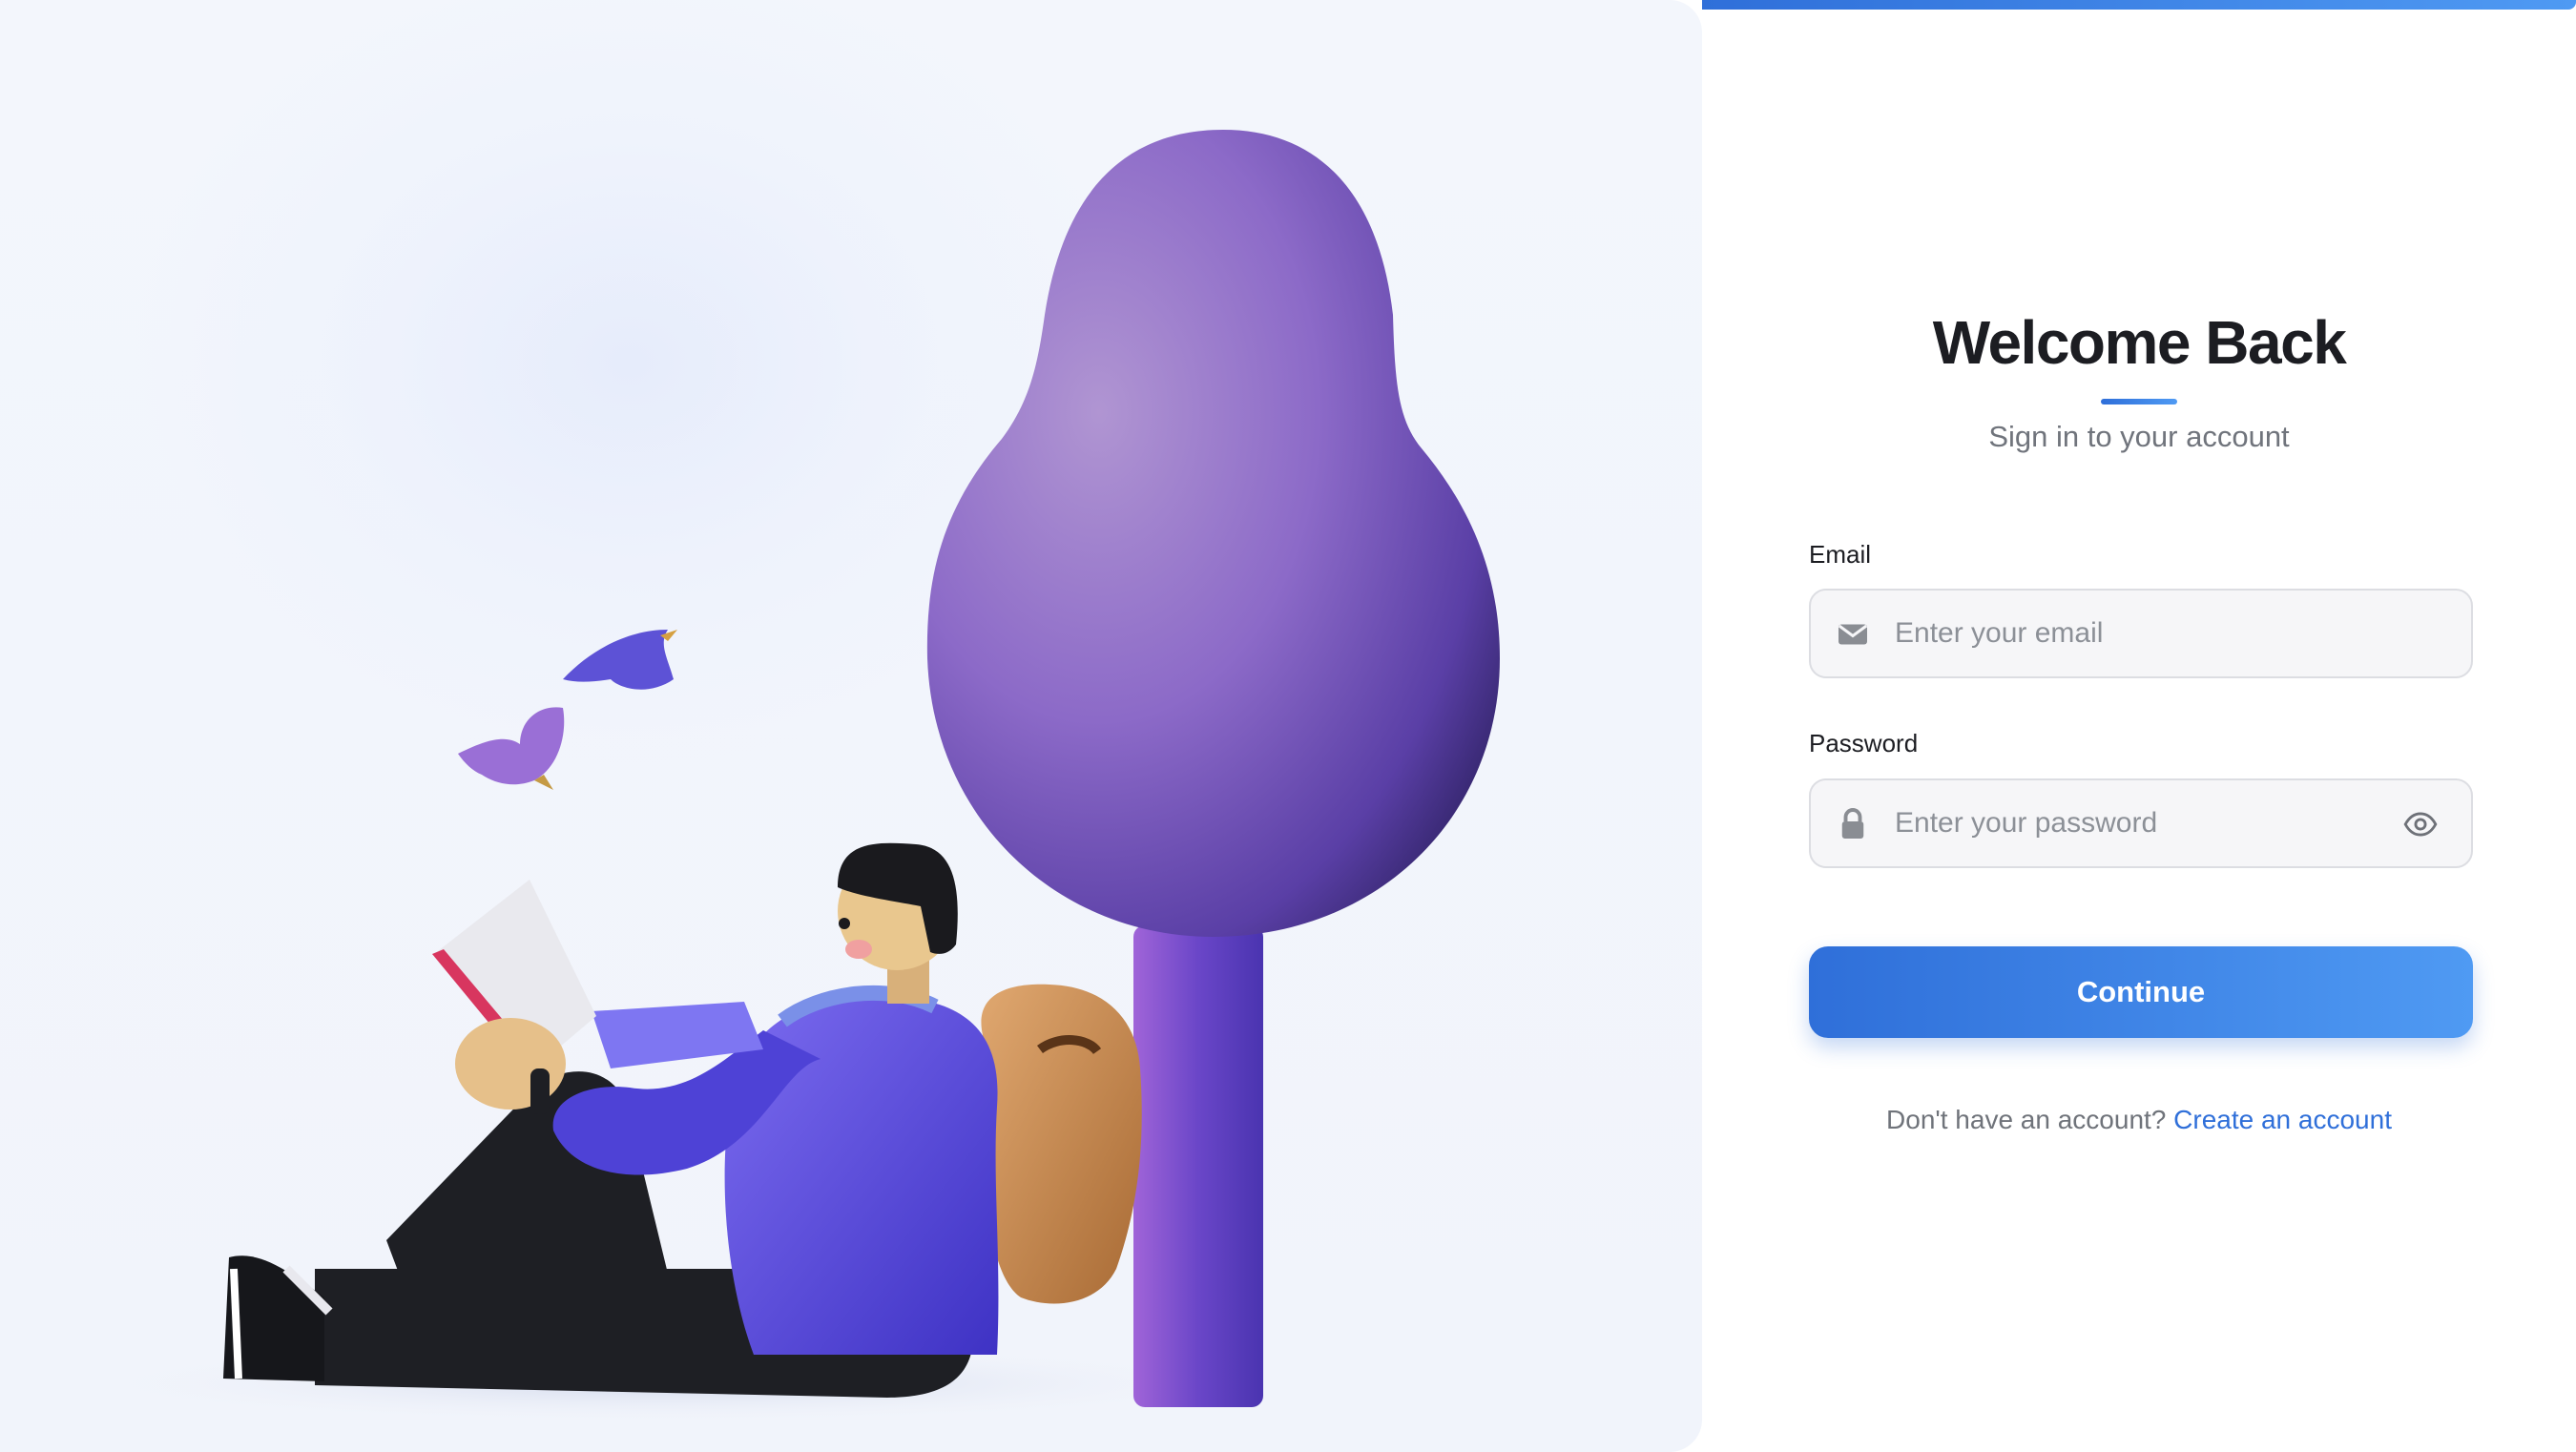  Describe the element at coordinates (618, 660) in the screenshot. I see `bird-blue` at that location.